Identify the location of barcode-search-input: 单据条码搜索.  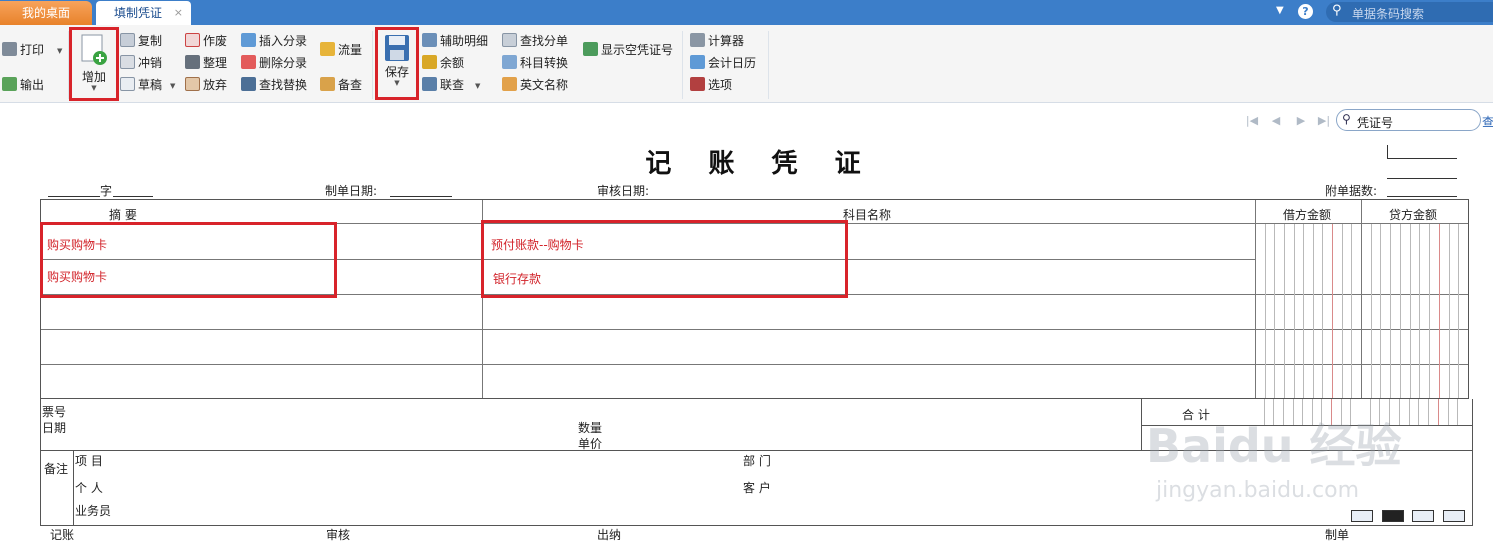
(1388, 13).